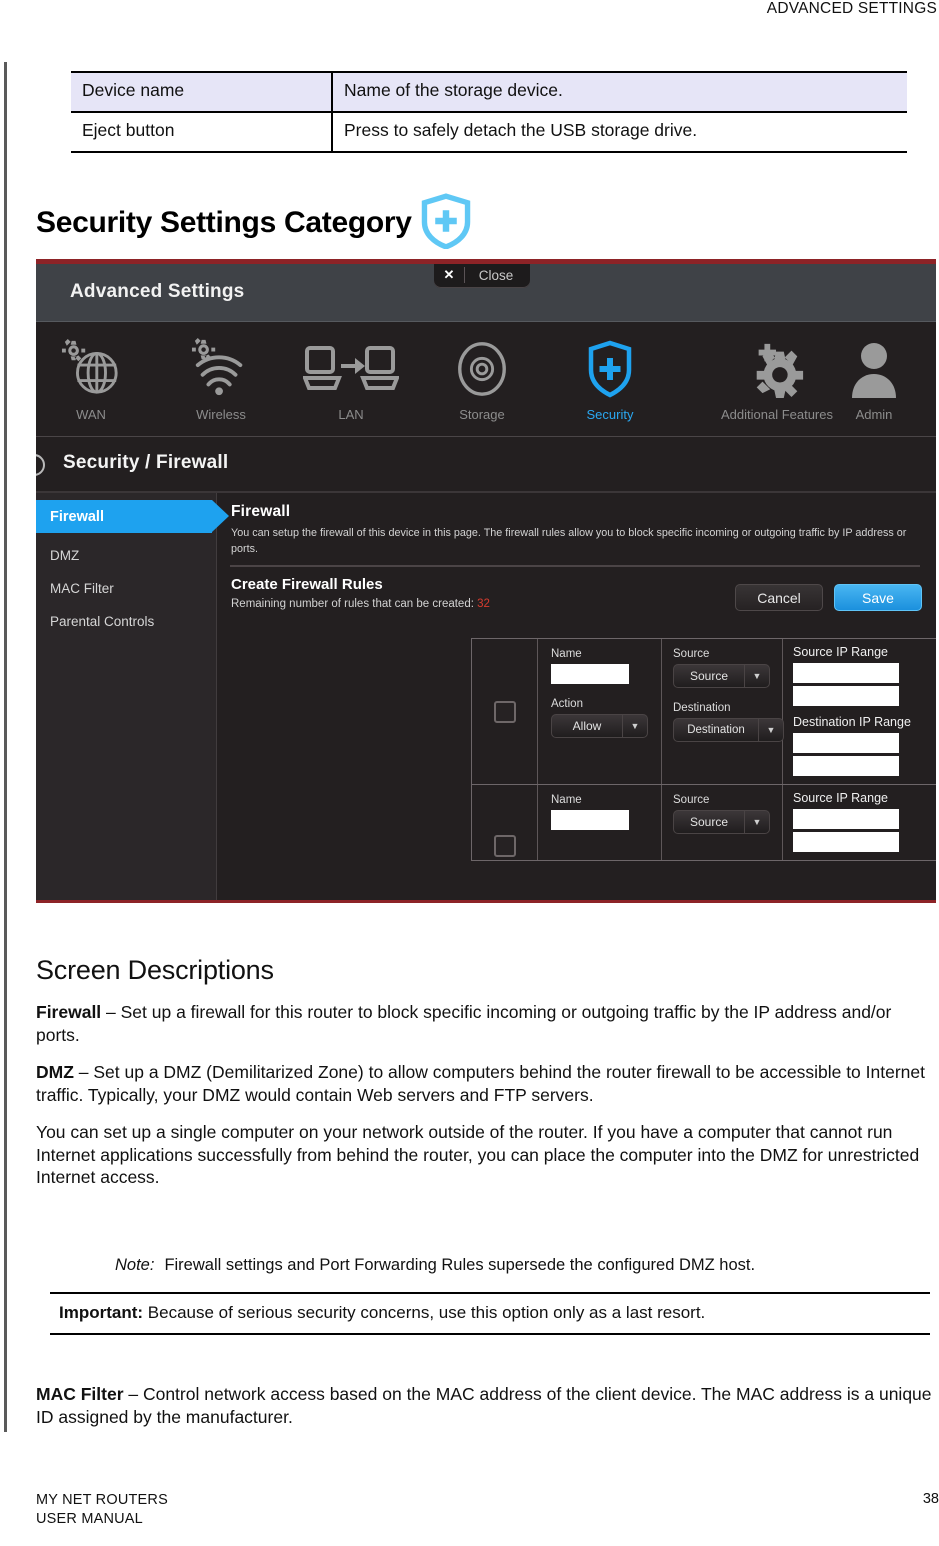 The height and width of the screenshot is (1546, 939). Describe the element at coordinates (828, 597) in the screenshot. I see `panel-button-row: Cancel Save` at that location.